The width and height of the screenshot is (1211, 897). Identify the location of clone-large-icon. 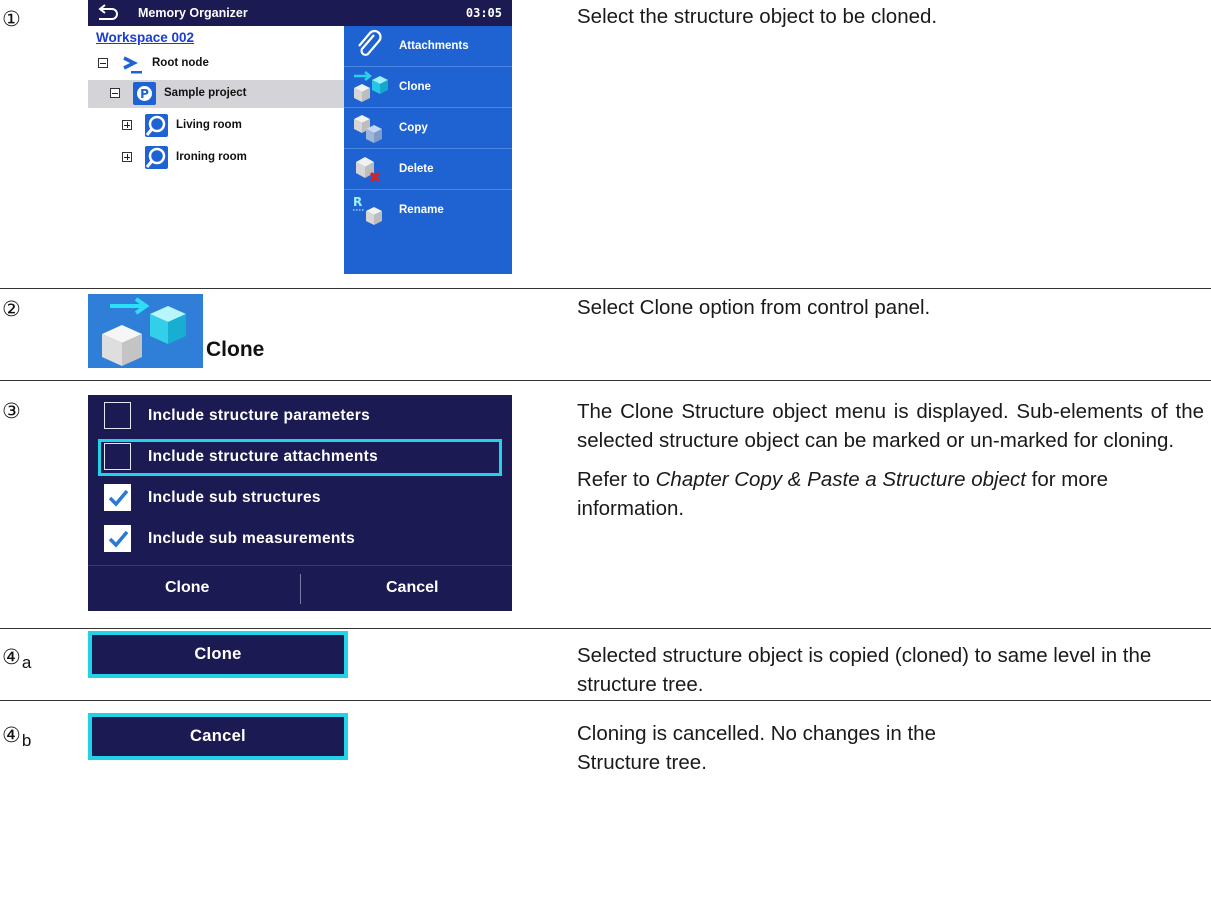
(145, 331).